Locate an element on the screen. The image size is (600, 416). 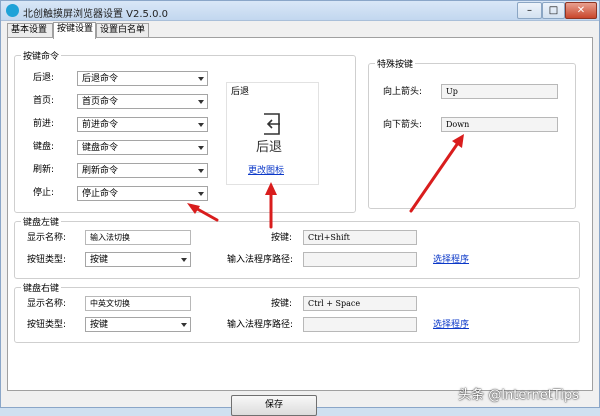
tab-key-settings: 按键设置 is located at coordinates (74, 30).